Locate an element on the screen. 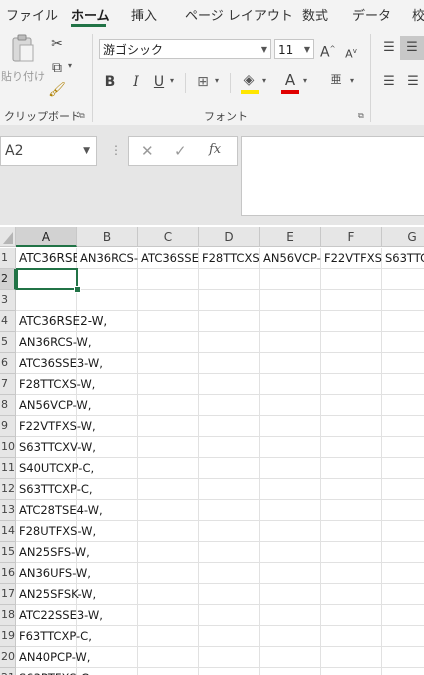 Image resolution: width=424 pixels, height=675 pixels. row-header-9: 9 is located at coordinates (8, 426).